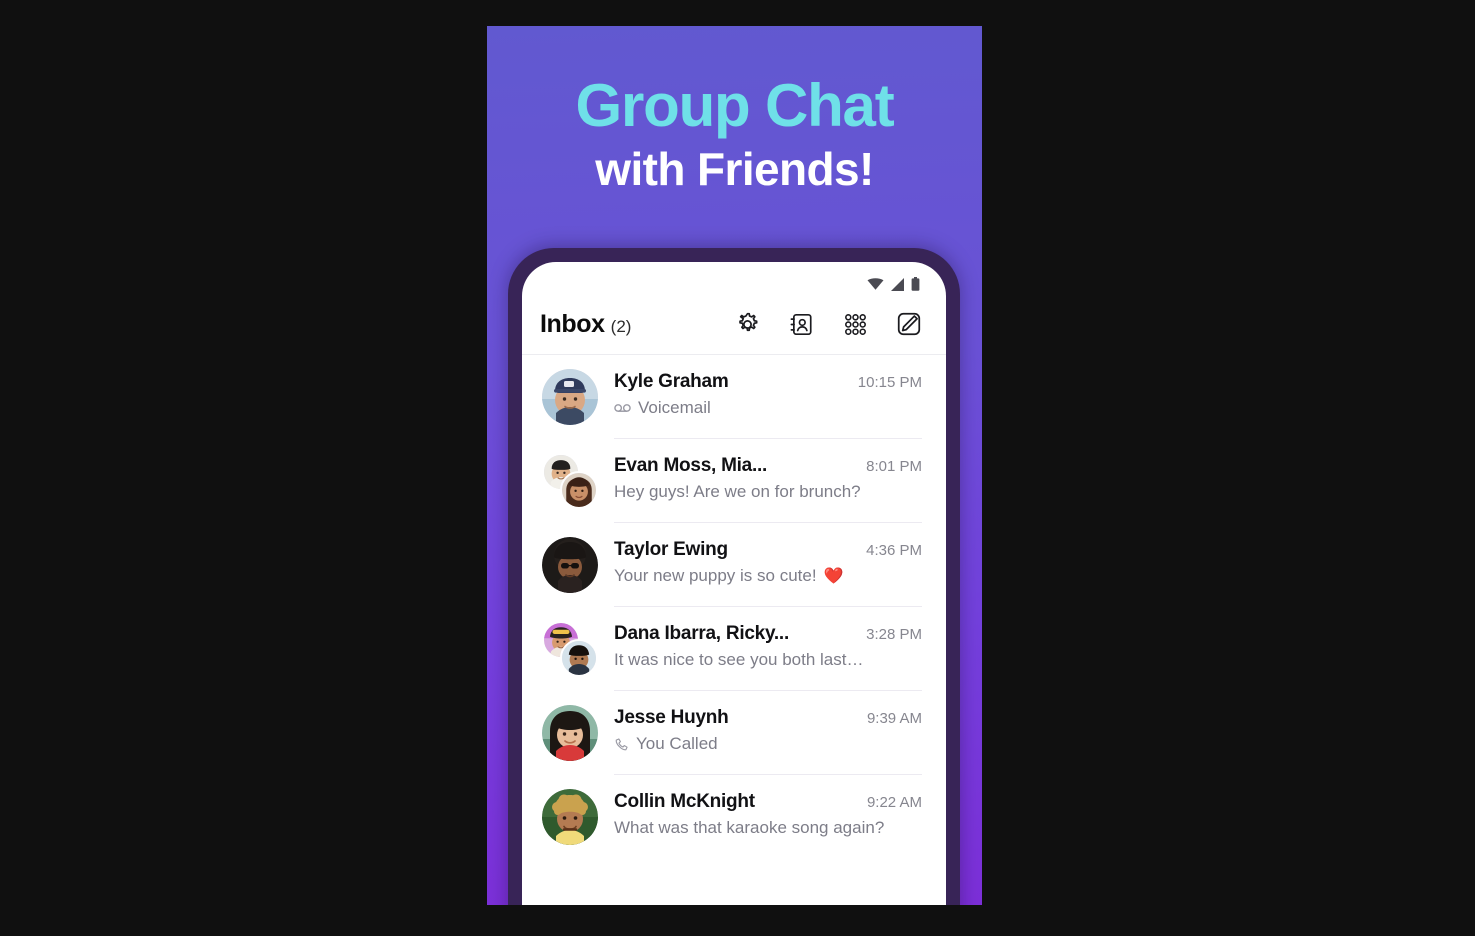  What do you see at coordinates (674, 407) in the screenshot?
I see `message-preview-text: Voicemail` at bounding box center [674, 407].